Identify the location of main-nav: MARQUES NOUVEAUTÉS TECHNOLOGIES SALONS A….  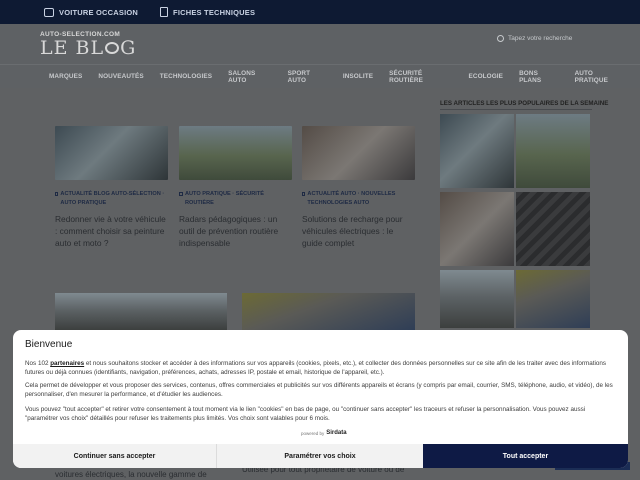
(320, 76).